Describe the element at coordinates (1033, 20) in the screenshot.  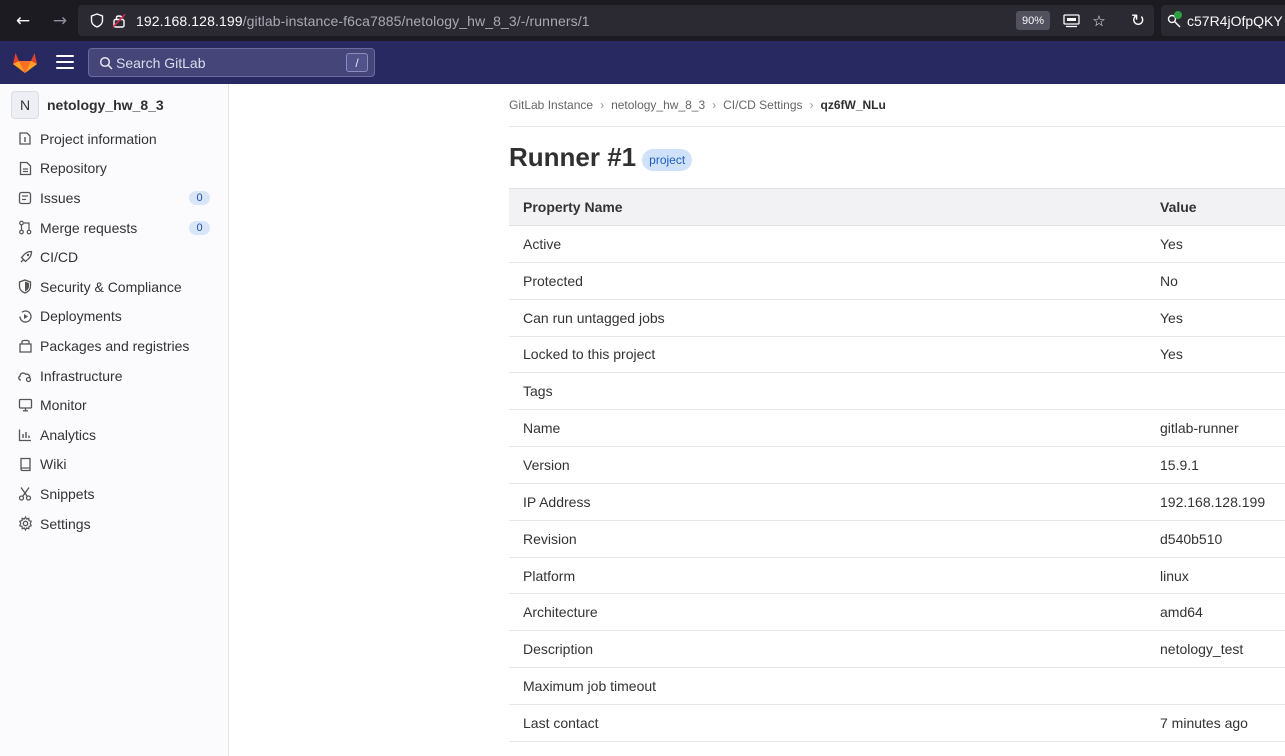
I see `zoom-level-badge: 90%` at that location.